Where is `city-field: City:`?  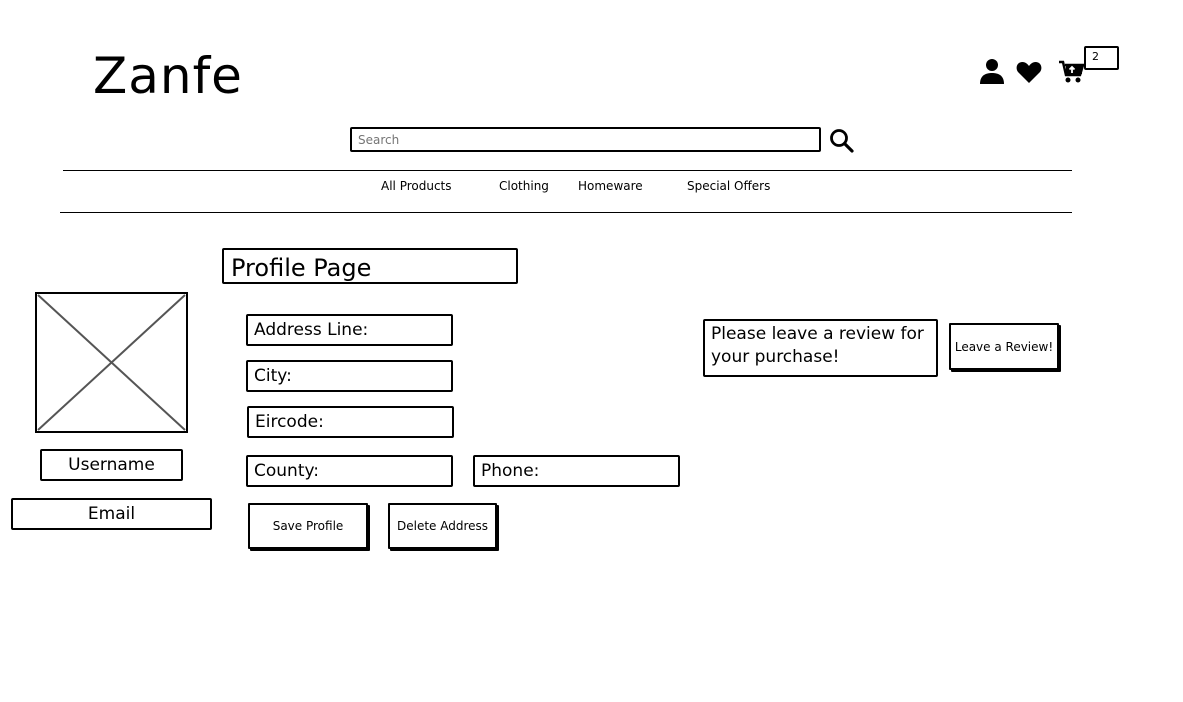 city-field: City: is located at coordinates (349, 376).